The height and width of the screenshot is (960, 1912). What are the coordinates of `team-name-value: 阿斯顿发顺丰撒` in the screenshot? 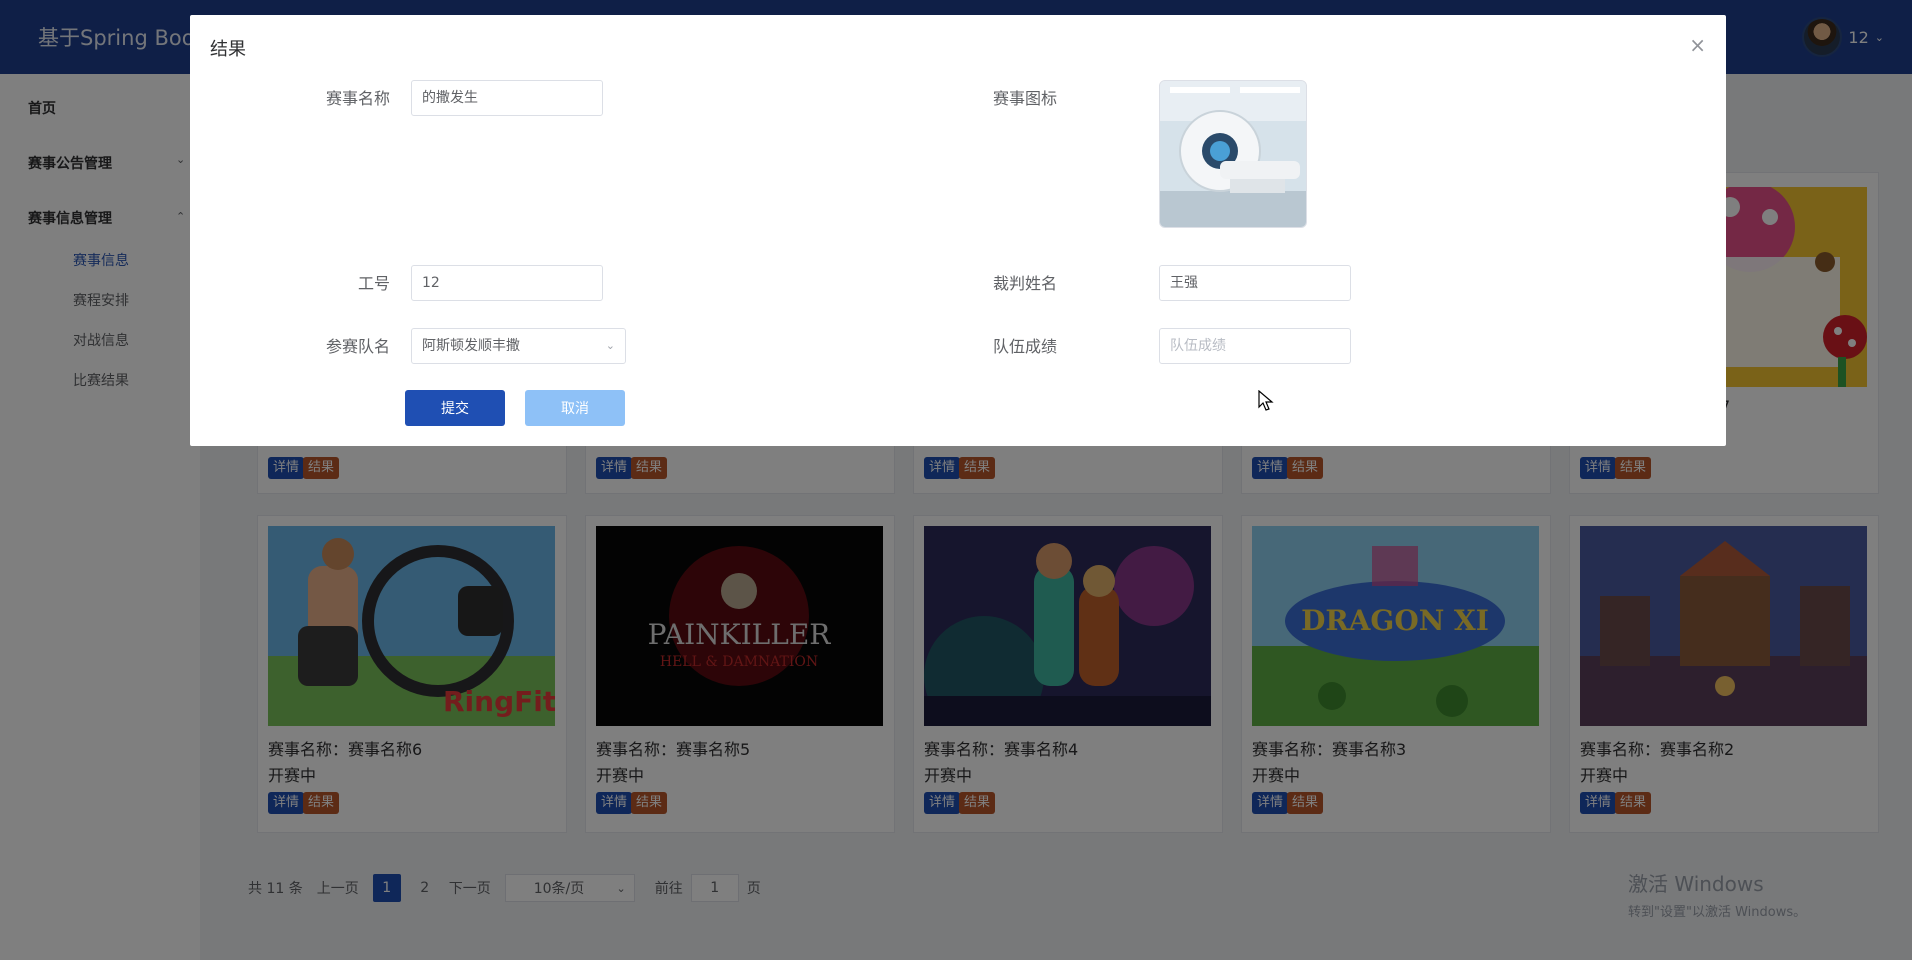 It's located at (471, 346).